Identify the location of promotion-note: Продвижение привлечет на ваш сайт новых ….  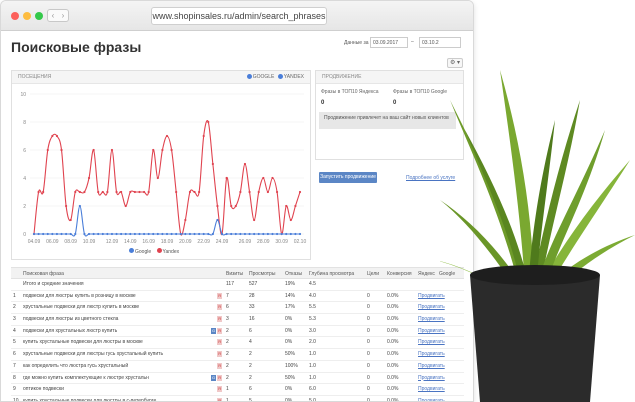
(387, 120).